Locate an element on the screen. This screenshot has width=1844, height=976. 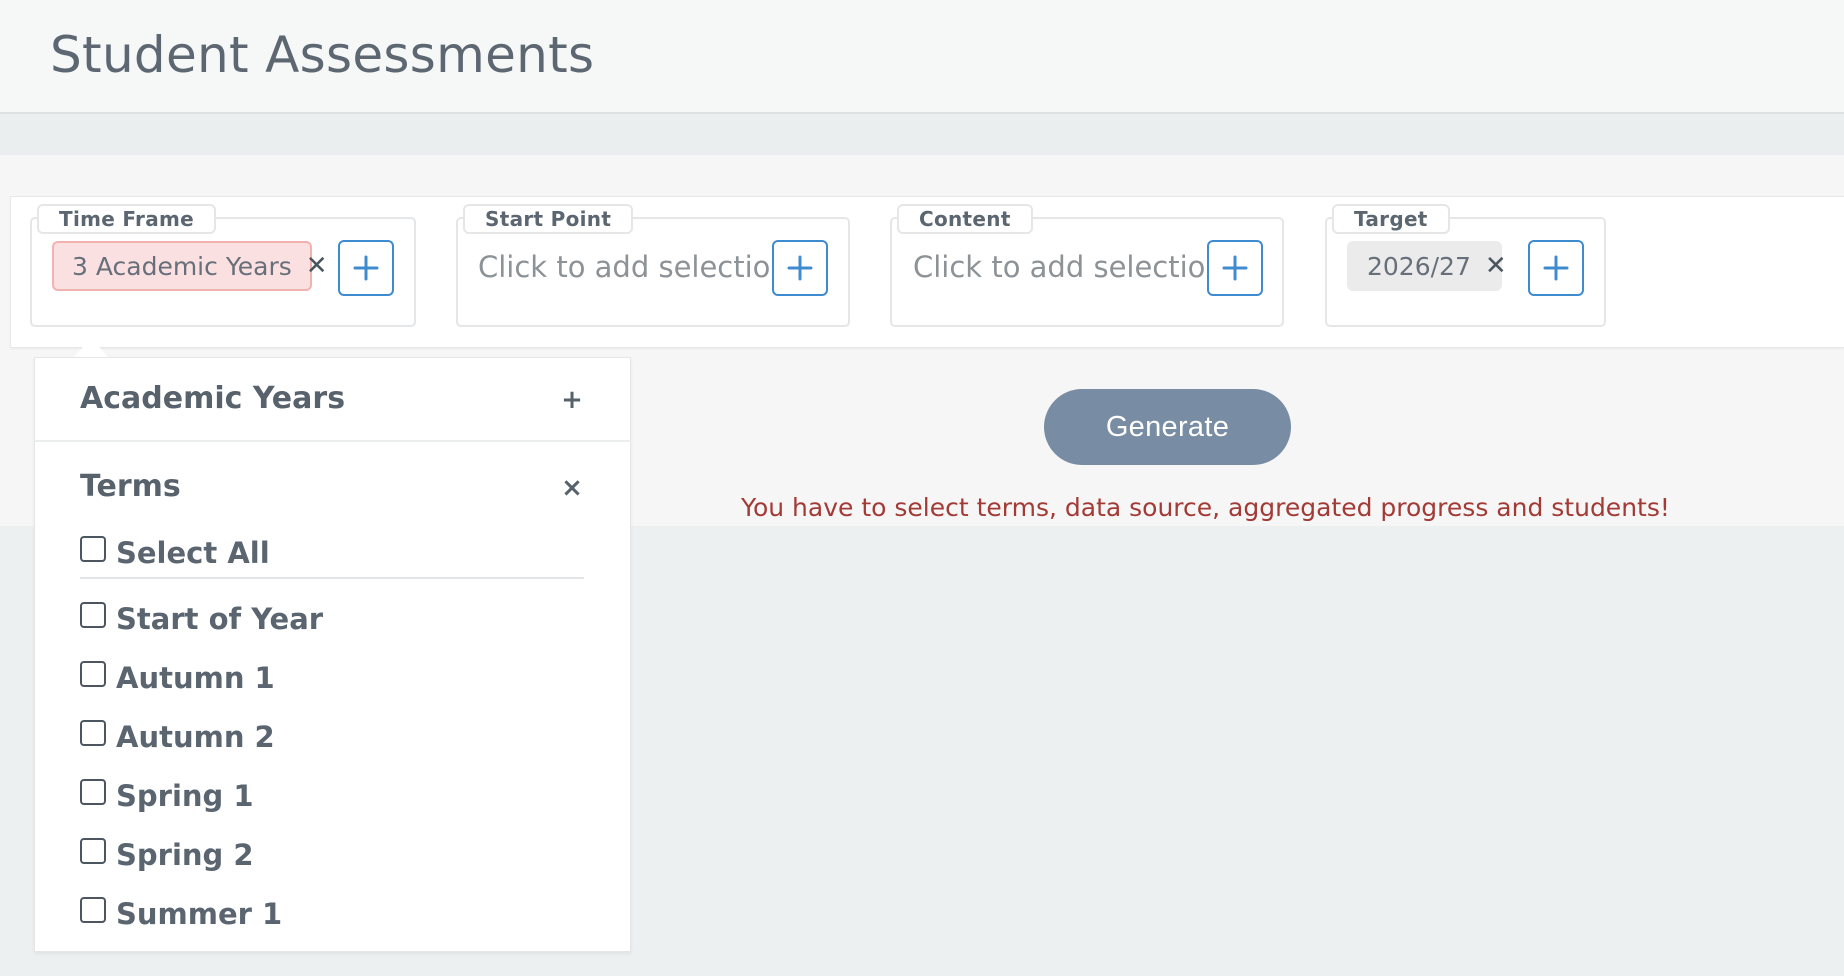
term-label: Start of Year is located at coordinates (220, 619).